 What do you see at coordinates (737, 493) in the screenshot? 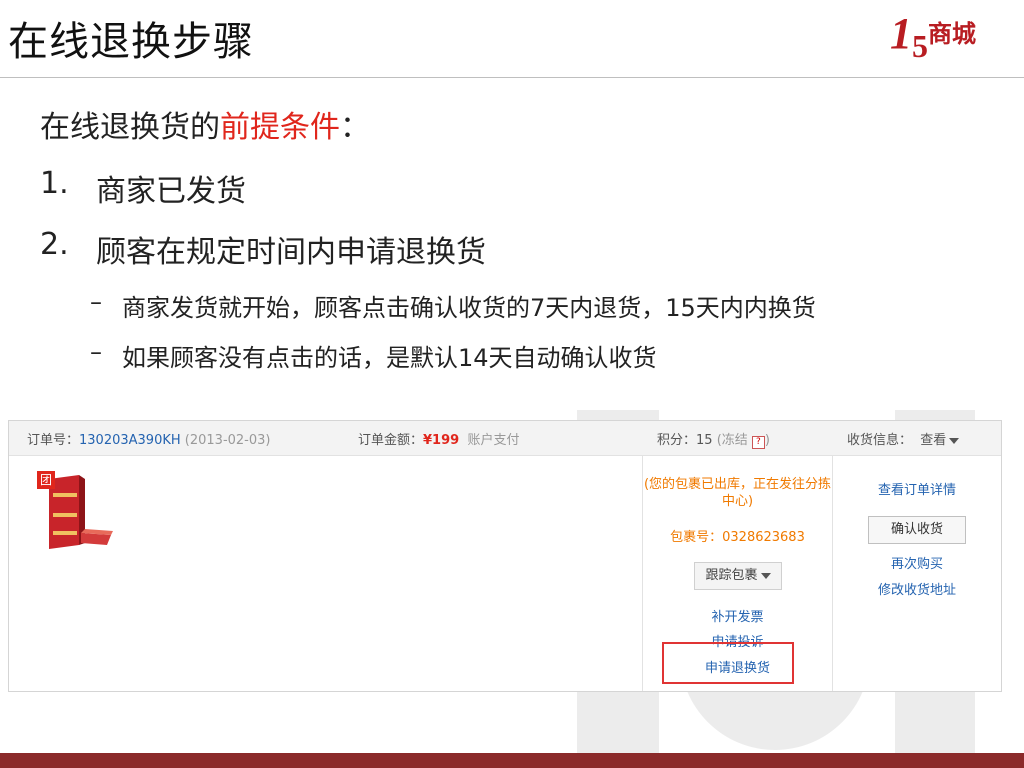
I see `package-status: (您的包裹已出库，正在发往分拣中心)` at bounding box center [737, 493].